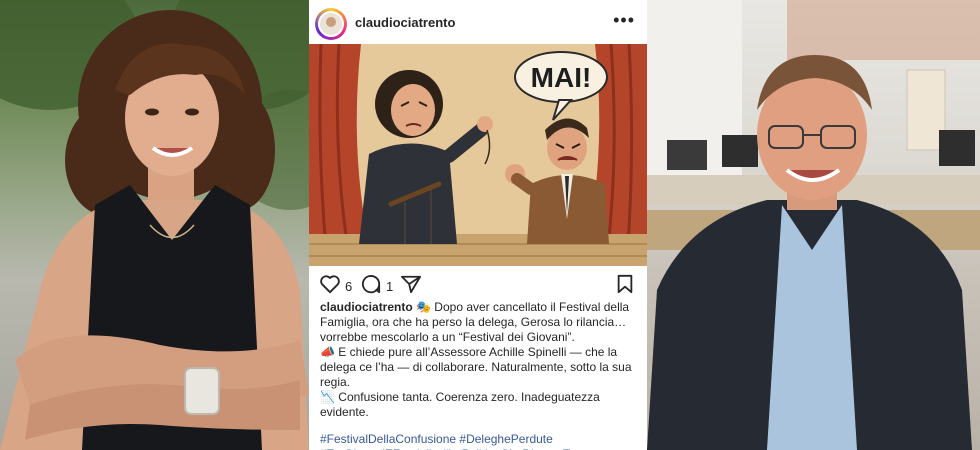 This screenshot has width=980, height=450. What do you see at coordinates (624, 20) in the screenshot?
I see `more-options-icon: •••` at bounding box center [624, 20].